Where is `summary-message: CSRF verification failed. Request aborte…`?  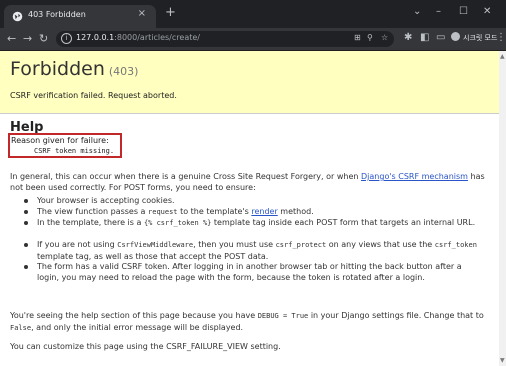
summary-message: CSRF verification failed. Request aborte… is located at coordinates (93, 95).